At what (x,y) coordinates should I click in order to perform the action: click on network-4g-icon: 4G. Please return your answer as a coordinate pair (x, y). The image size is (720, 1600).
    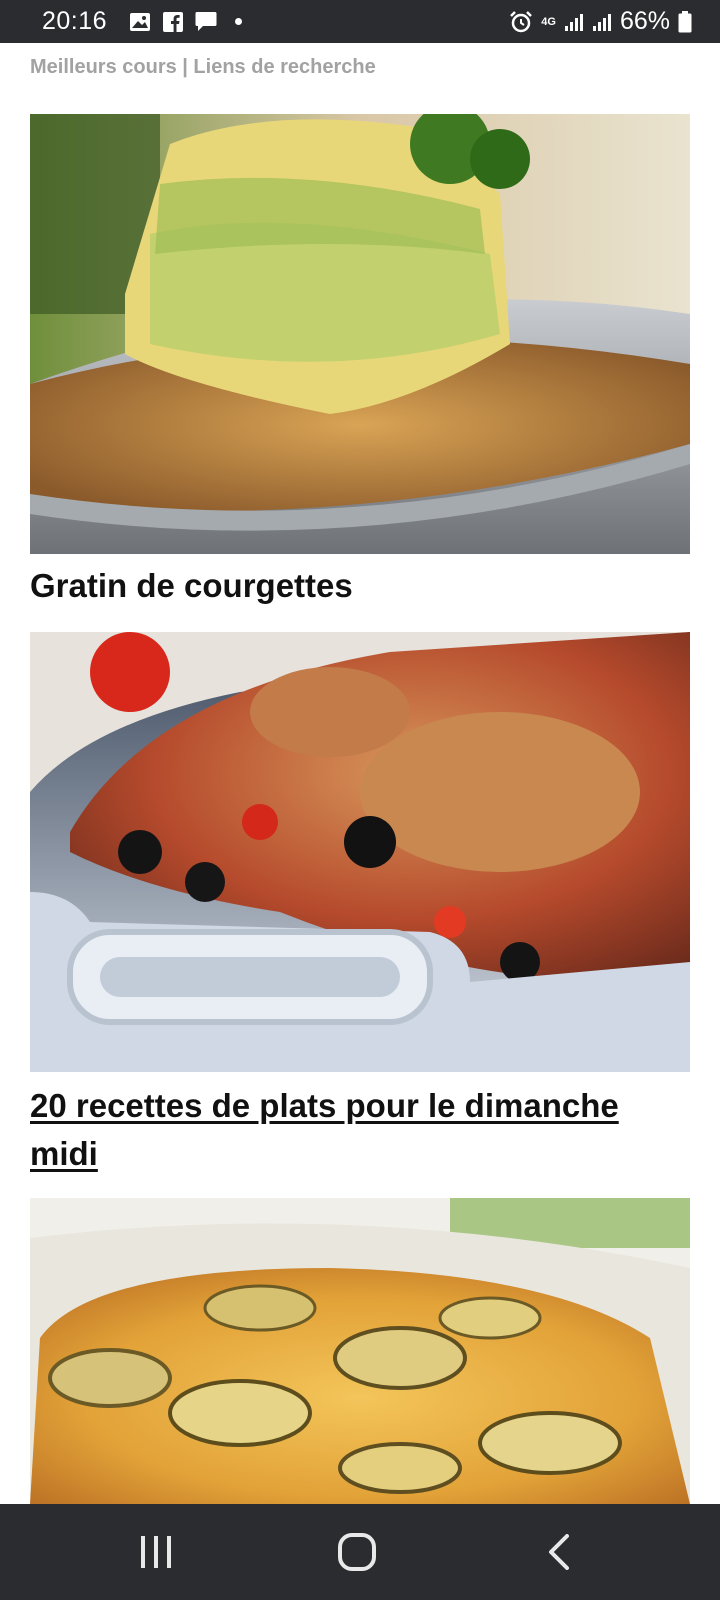
    Looking at the image, I should click on (548, 21).